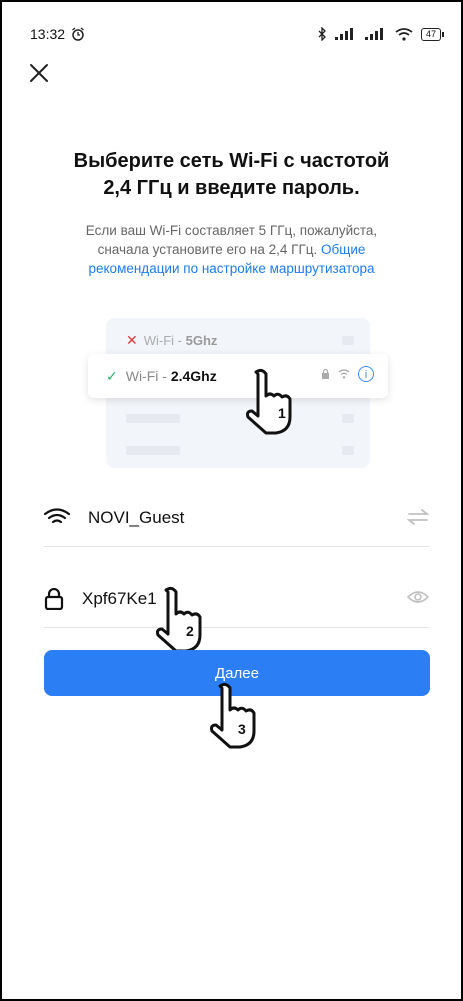  I want to click on step-2-number: 2, so click(190, 631).